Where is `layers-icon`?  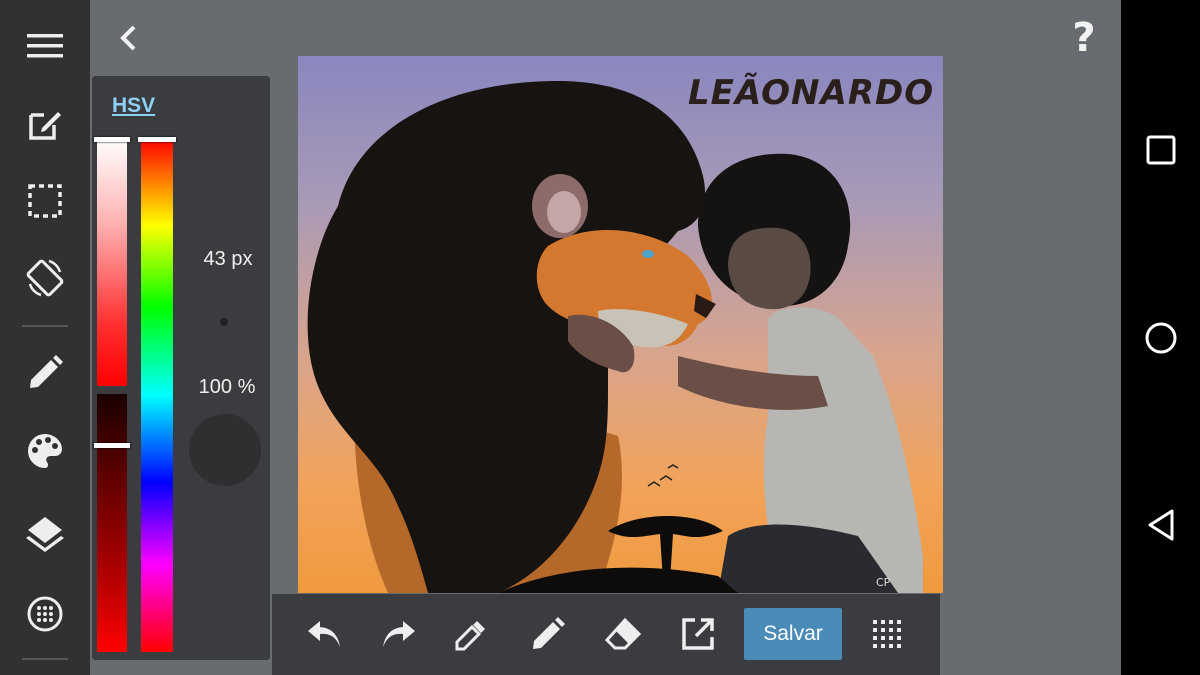
layers-icon is located at coordinates (45, 533).